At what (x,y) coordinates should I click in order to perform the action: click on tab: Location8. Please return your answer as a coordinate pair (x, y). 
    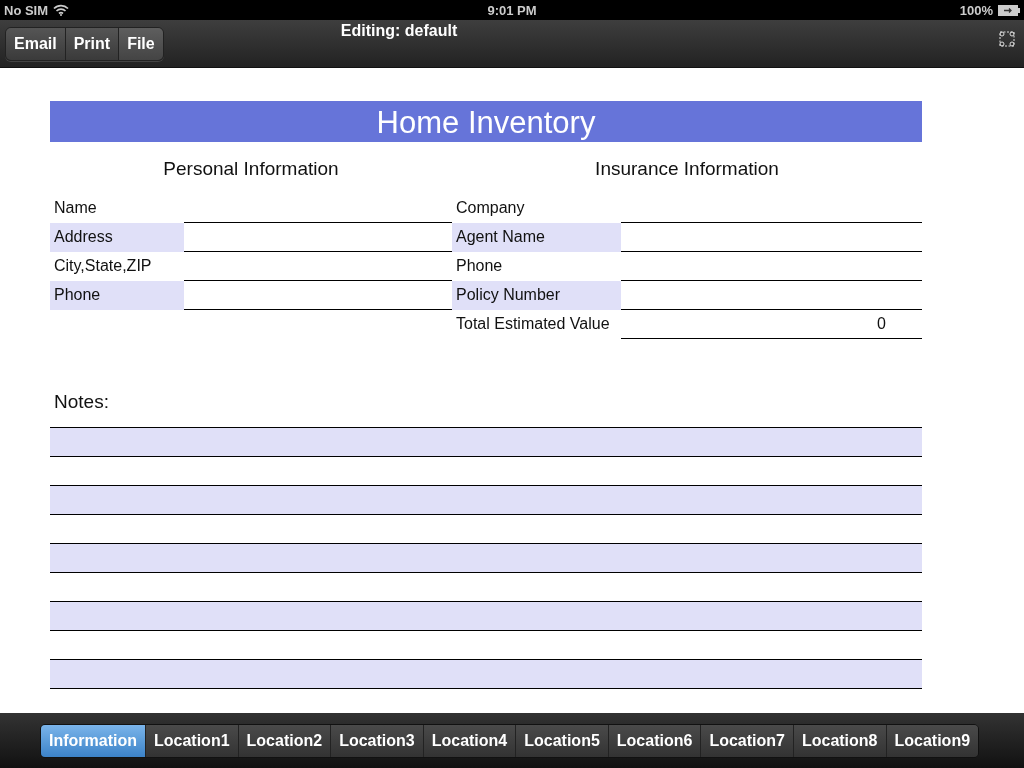
    Looking at the image, I should click on (840, 740).